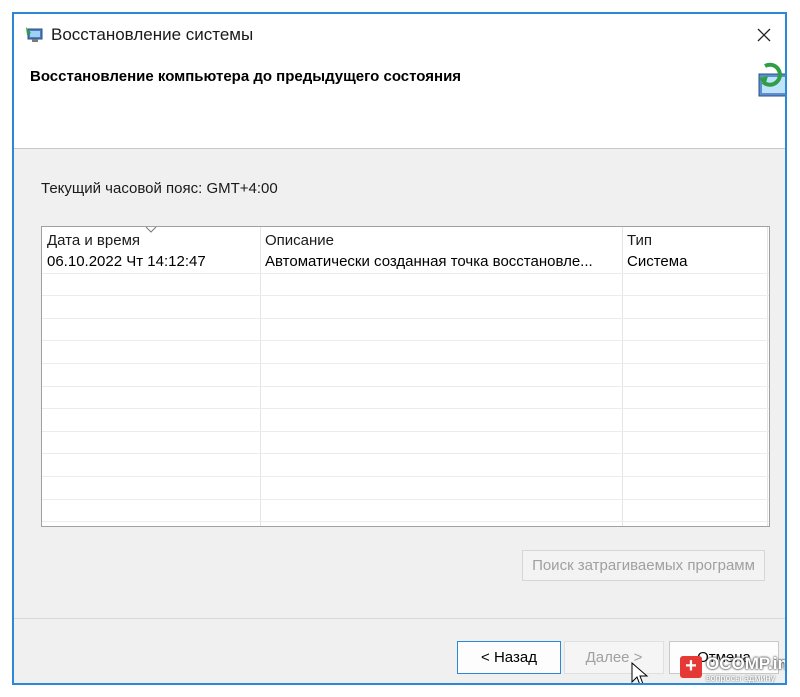 This screenshot has width=800, height=697. Describe the element at coordinates (159, 188) in the screenshot. I see `timezone-label: Текущий часовой пояс: GMT+4:00` at that location.